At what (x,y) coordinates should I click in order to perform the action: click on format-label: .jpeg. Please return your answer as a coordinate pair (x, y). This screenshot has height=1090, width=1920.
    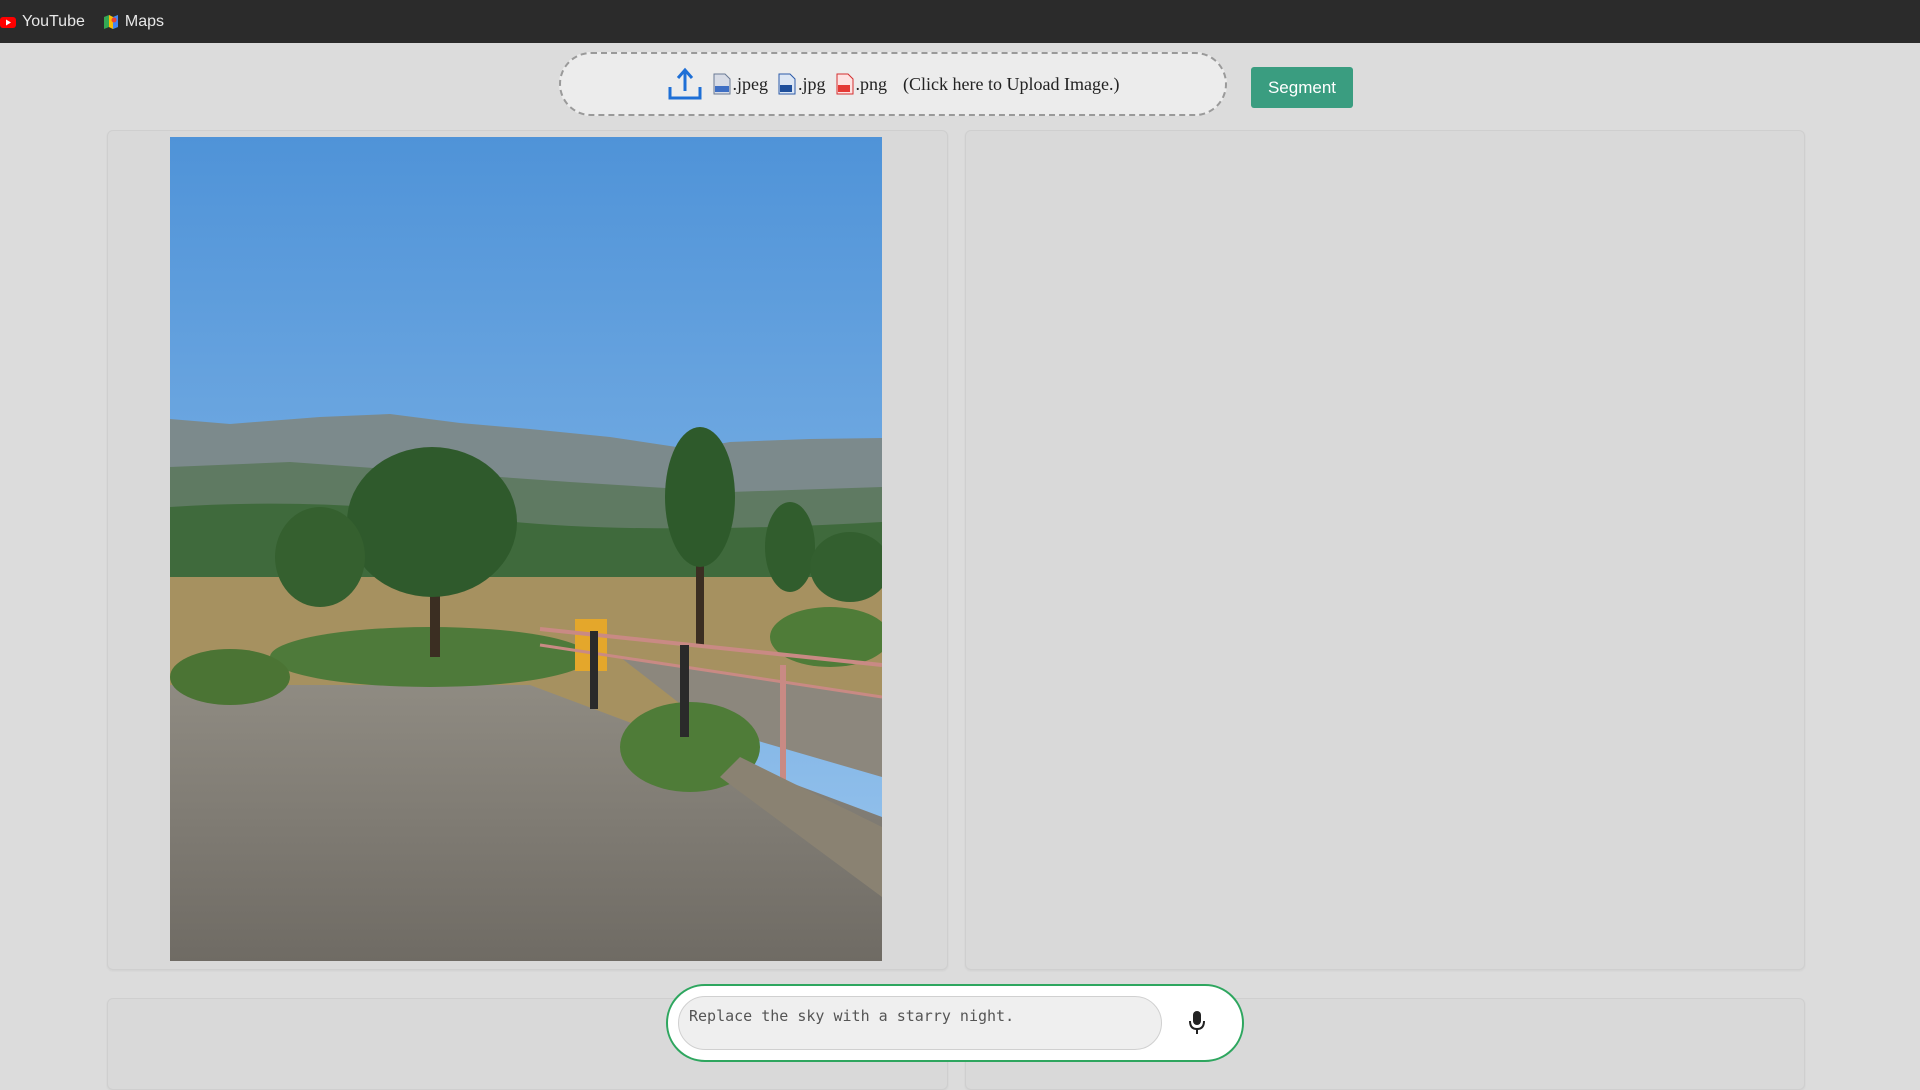
    Looking at the image, I should click on (750, 83).